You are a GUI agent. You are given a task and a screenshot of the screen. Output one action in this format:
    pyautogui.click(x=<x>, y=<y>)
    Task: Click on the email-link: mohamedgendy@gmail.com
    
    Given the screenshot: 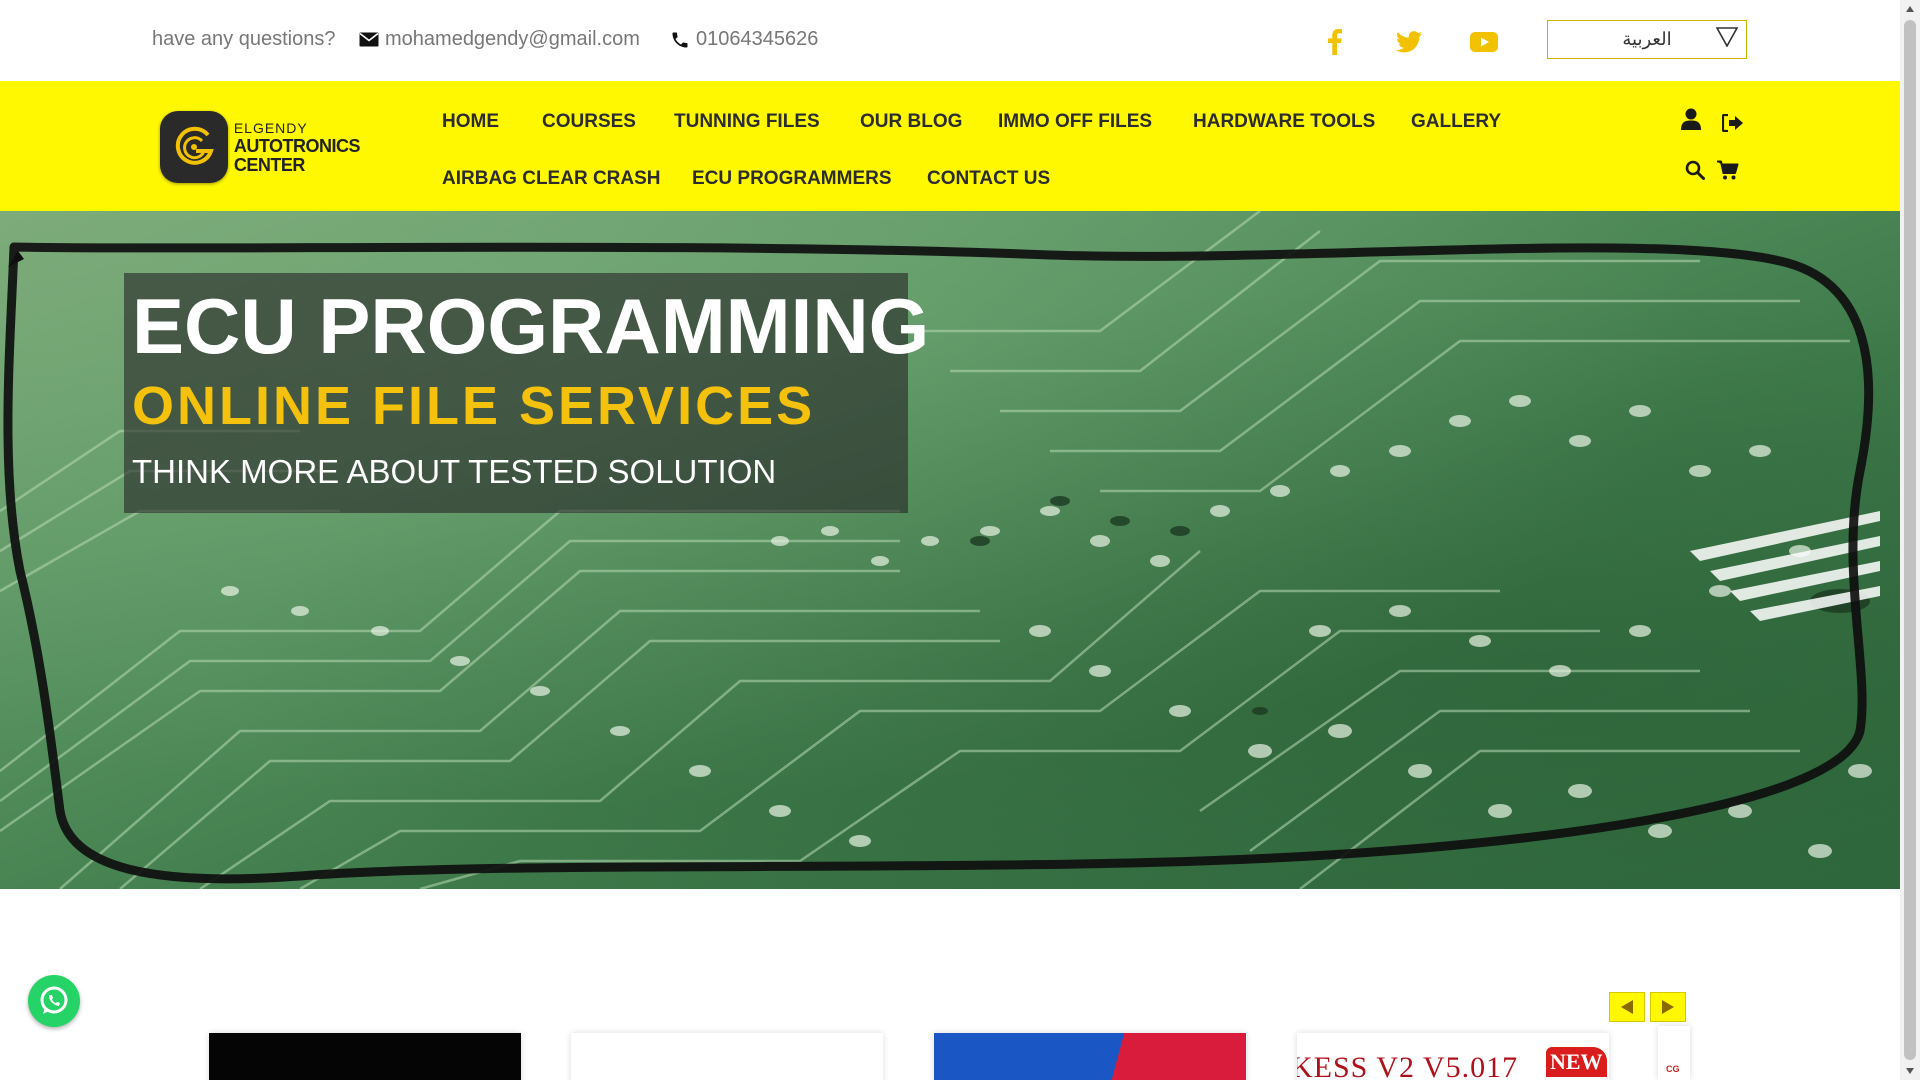 What is the action you would take?
    pyautogui.click(x=499, y=39)
    